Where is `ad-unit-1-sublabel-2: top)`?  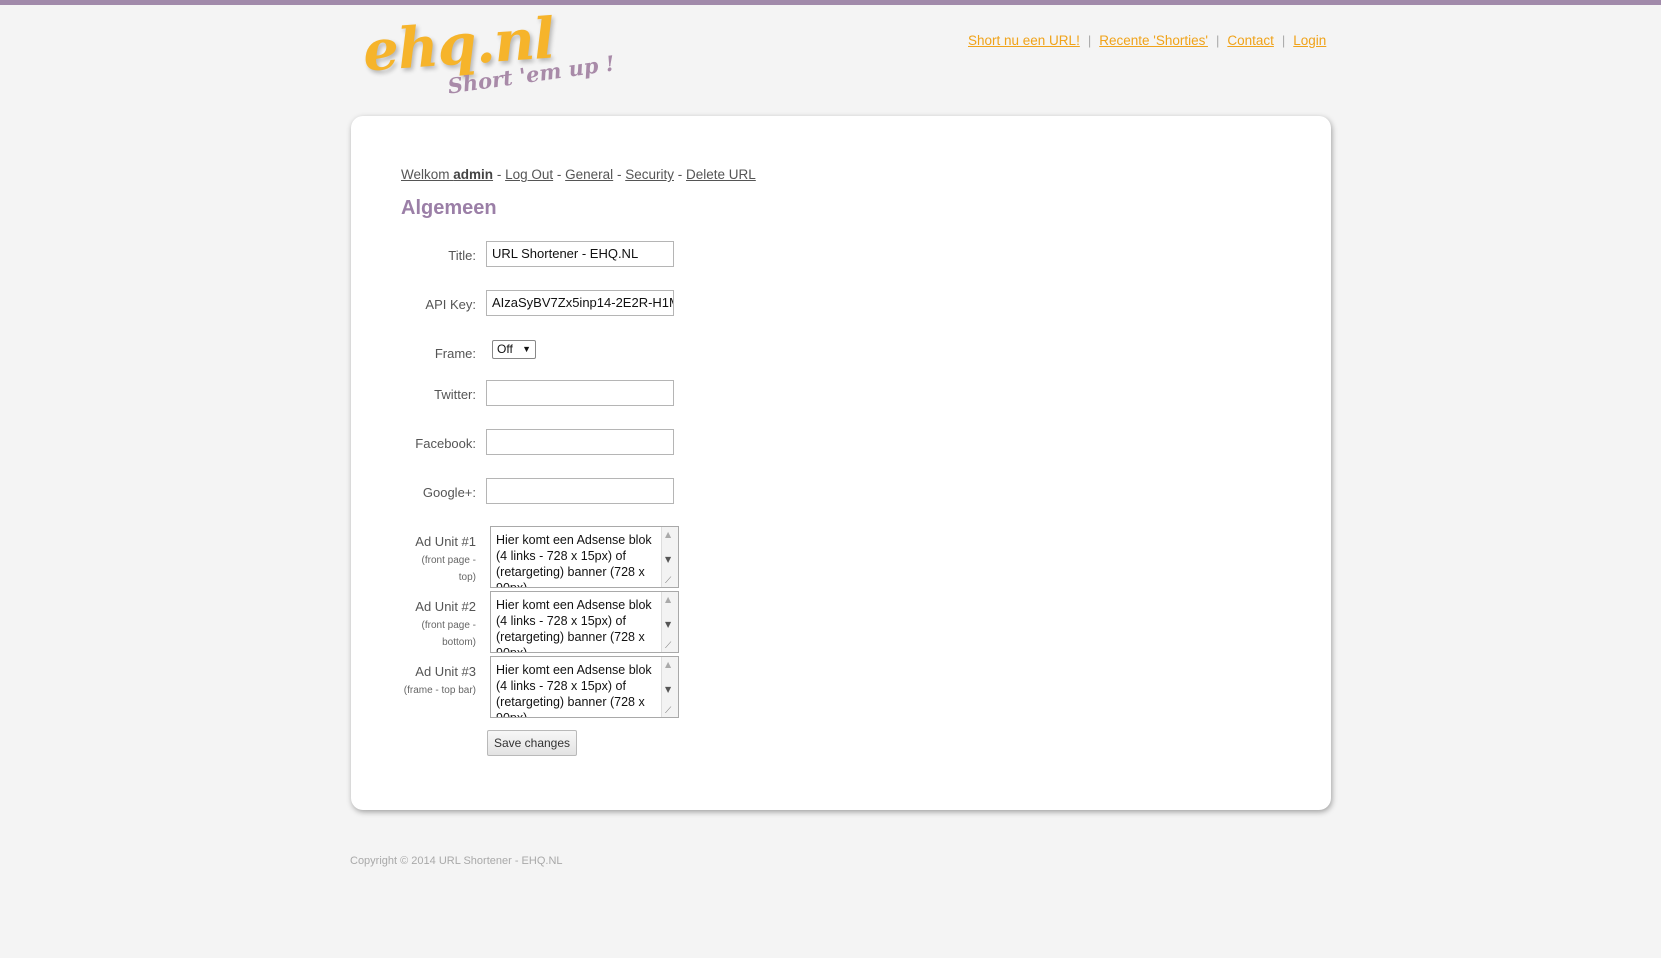
ad-unit-1-sublabel-2: top) is located at coordinates (467, 577).